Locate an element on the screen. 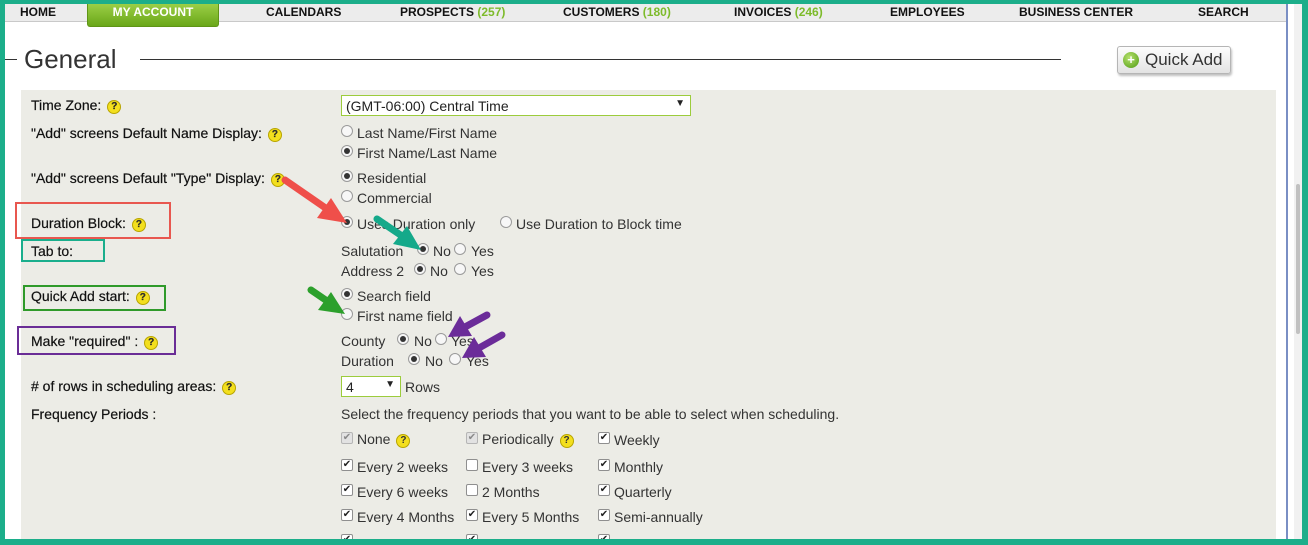 The image size is (1308, 545). red-arrow-icon is located at coordinates (314, 199).